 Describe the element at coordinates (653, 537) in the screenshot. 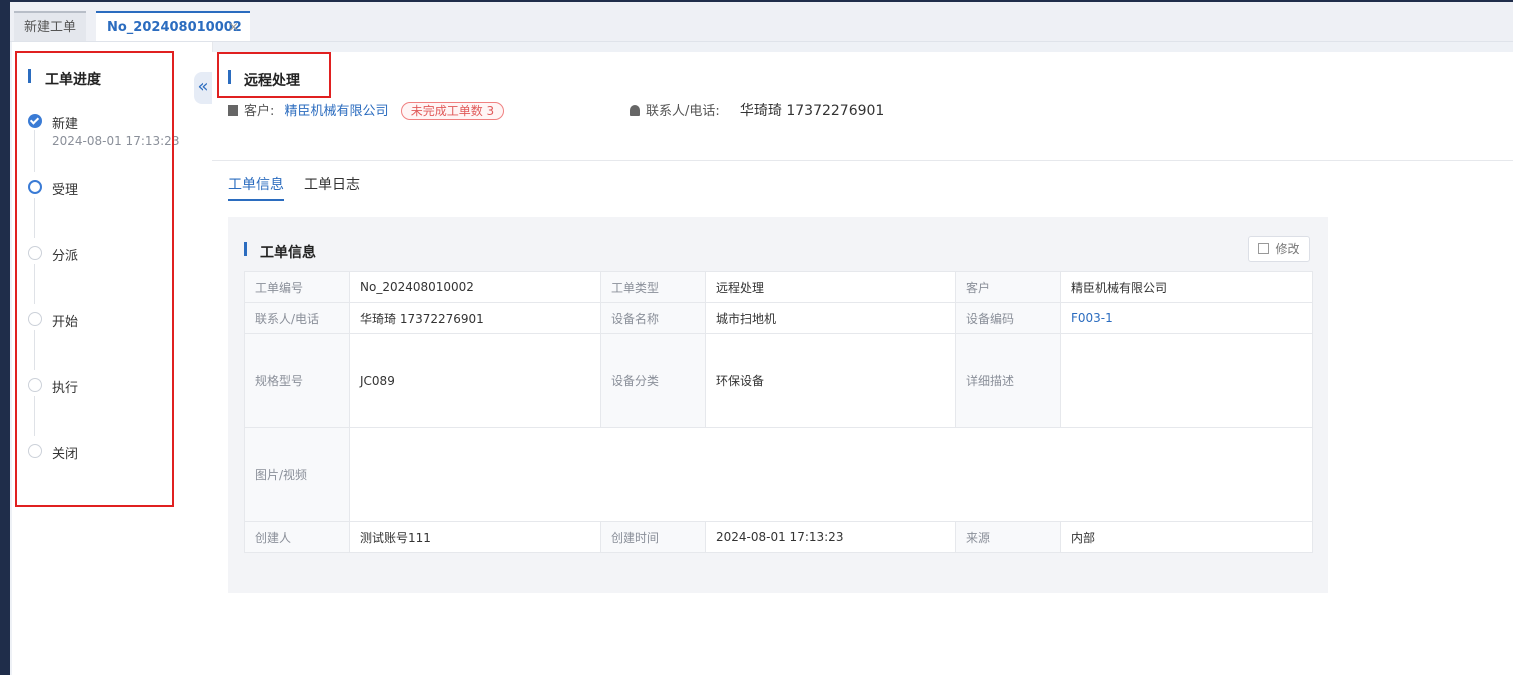

I see `created-label: 创建时间` at that location.